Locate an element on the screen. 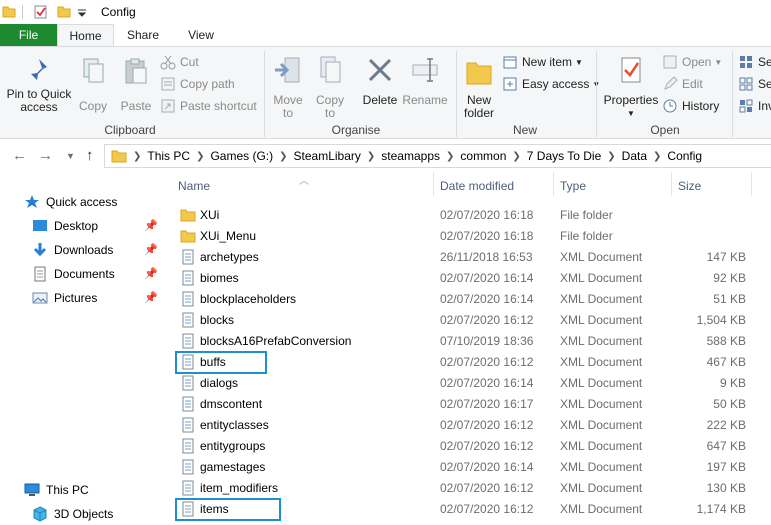  nav-3d-objects: 3D Objects is located at coordinates (72, 514).